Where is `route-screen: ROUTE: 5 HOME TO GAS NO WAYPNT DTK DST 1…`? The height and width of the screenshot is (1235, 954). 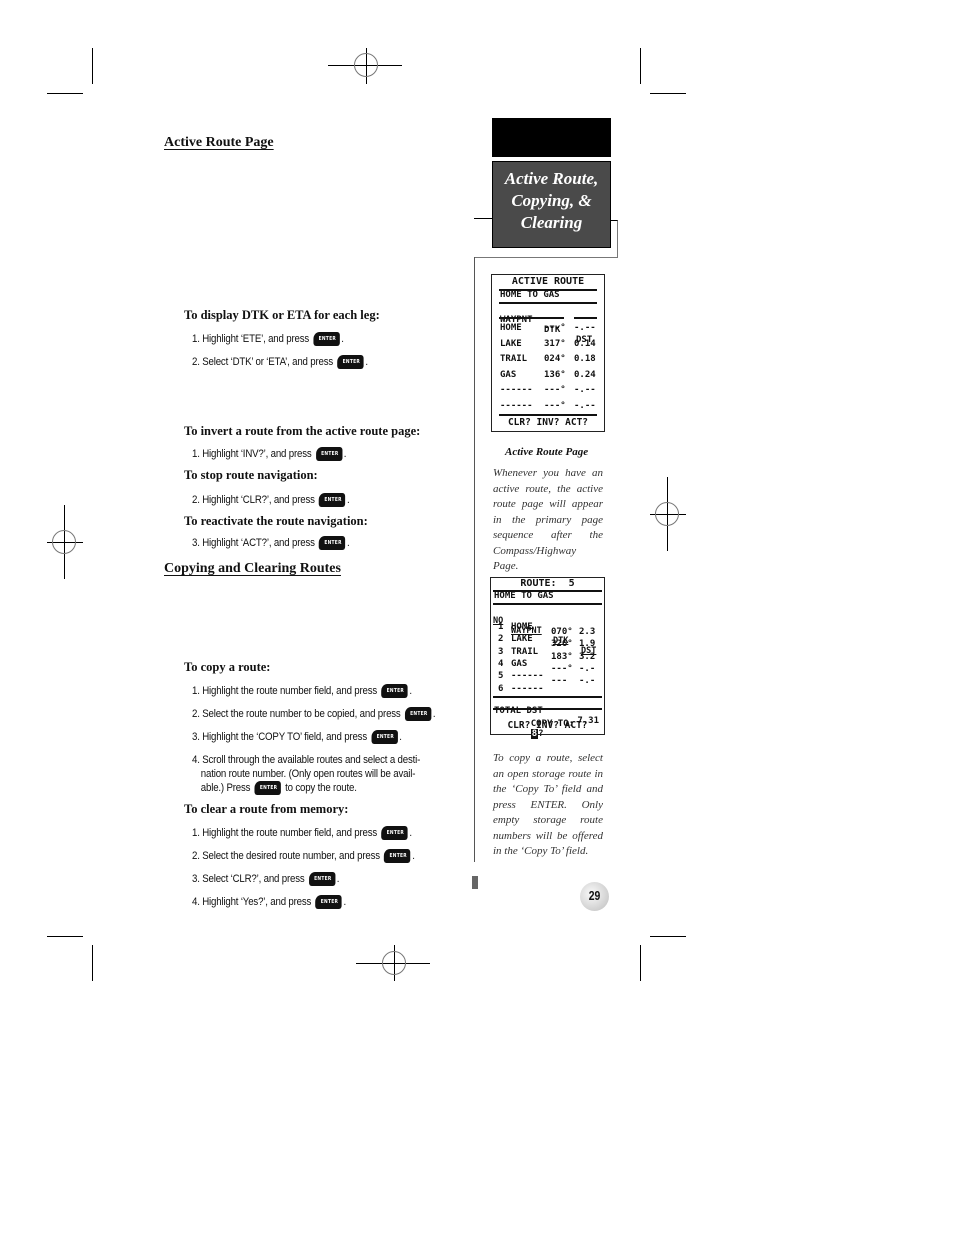 route-screen: ROUTE: 5 HOME TO GAS NO WAYPNT DTK DST 1… is located at coordinates (547, 658).